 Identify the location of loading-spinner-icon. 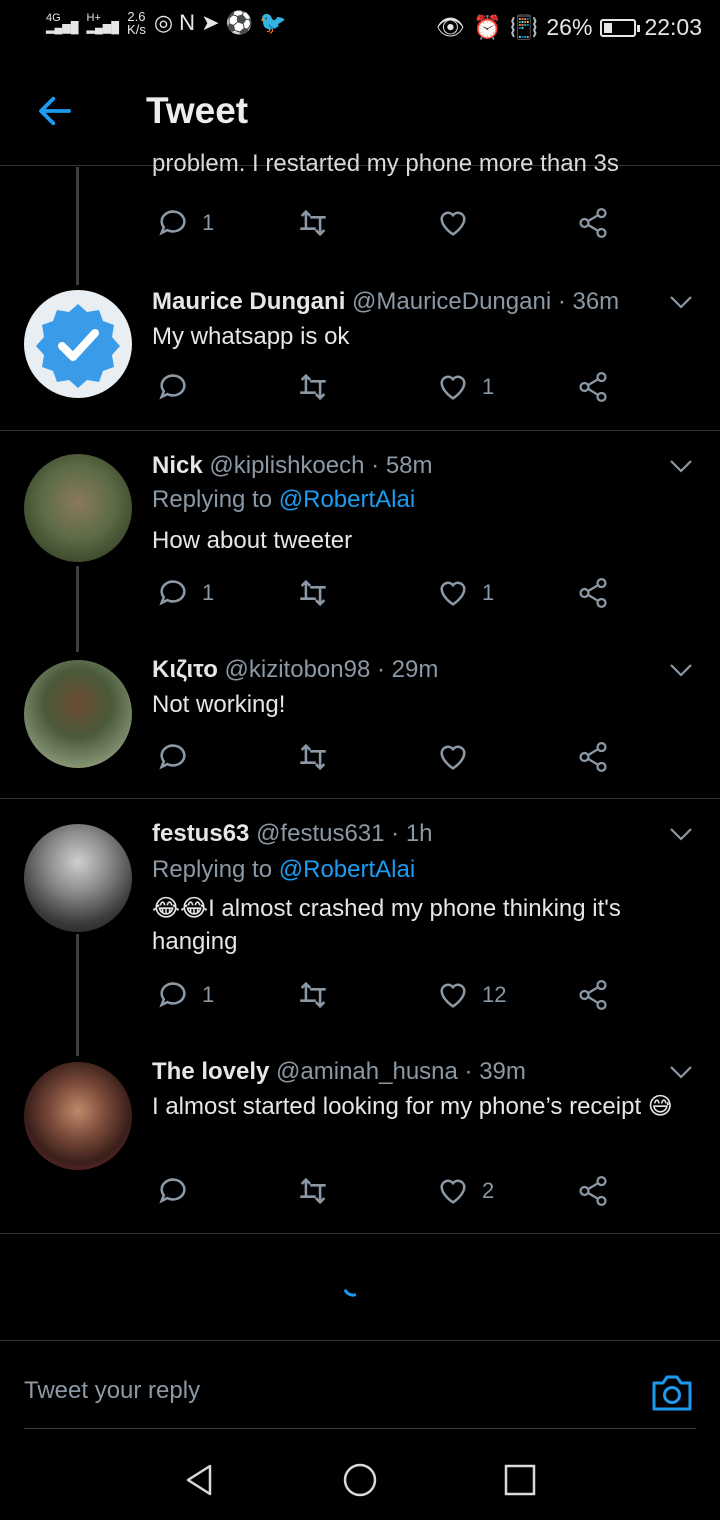
(350, 1293).